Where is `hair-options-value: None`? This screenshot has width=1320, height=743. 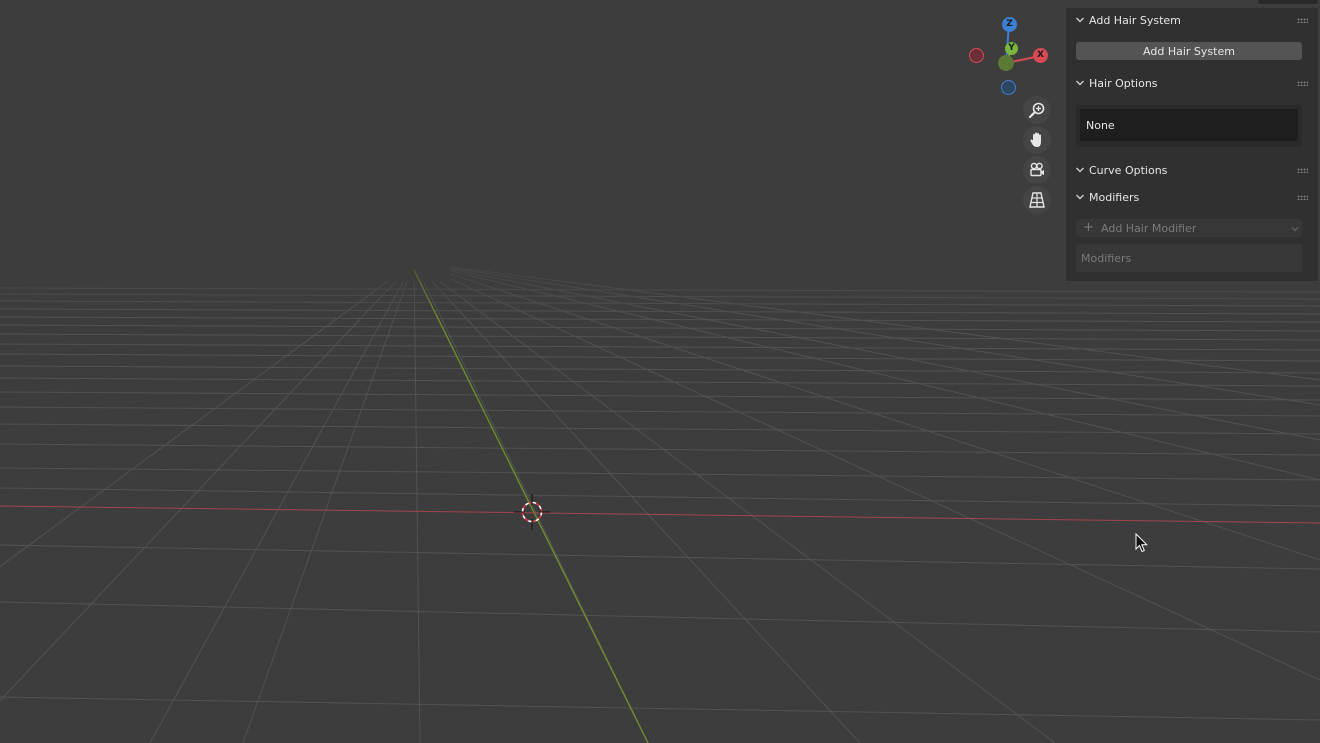 hair-options-value: None is located at coordinates (1100, 125).